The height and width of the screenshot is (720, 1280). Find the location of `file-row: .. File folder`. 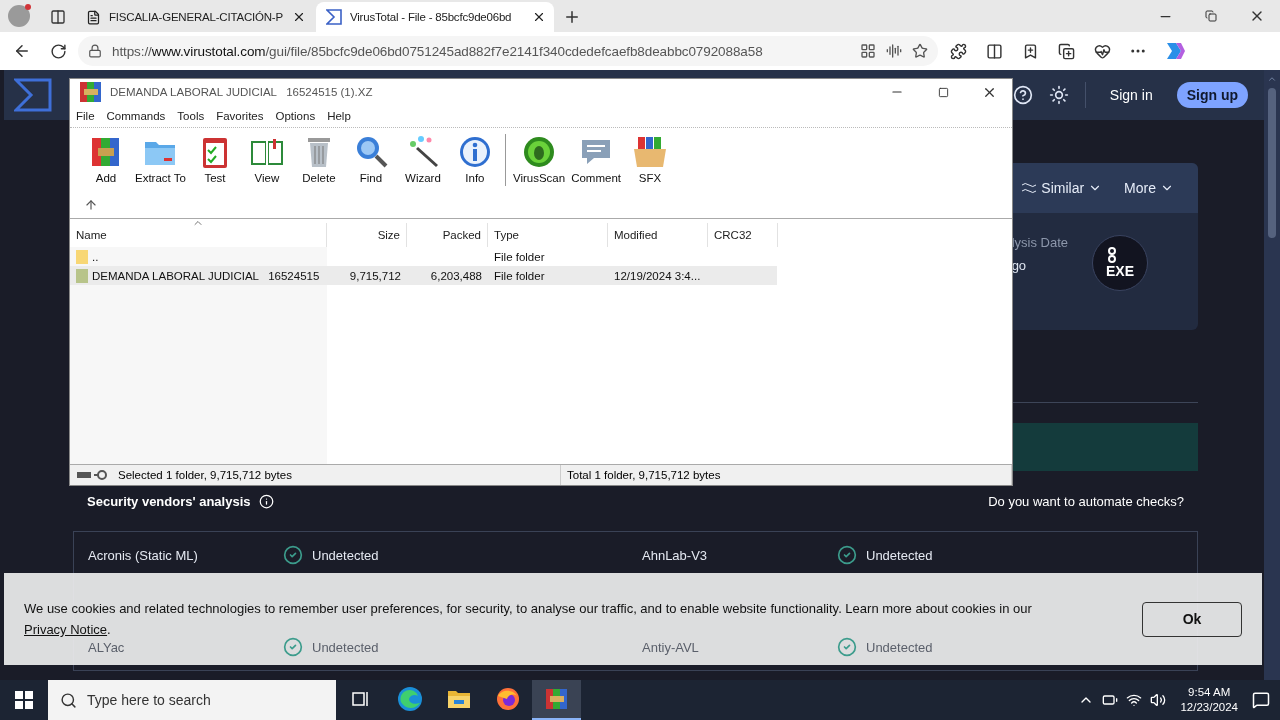

file-row: .. File folder is located at coordinates (423, 256).